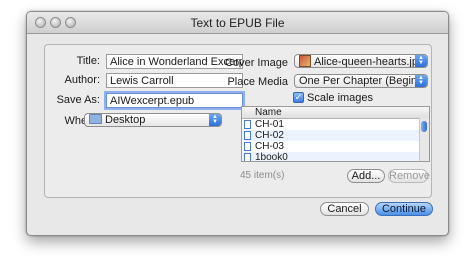  Describe the element at coordinates (305, 61) in the screenshot. I see `image-thumbnail-icon` at that location.